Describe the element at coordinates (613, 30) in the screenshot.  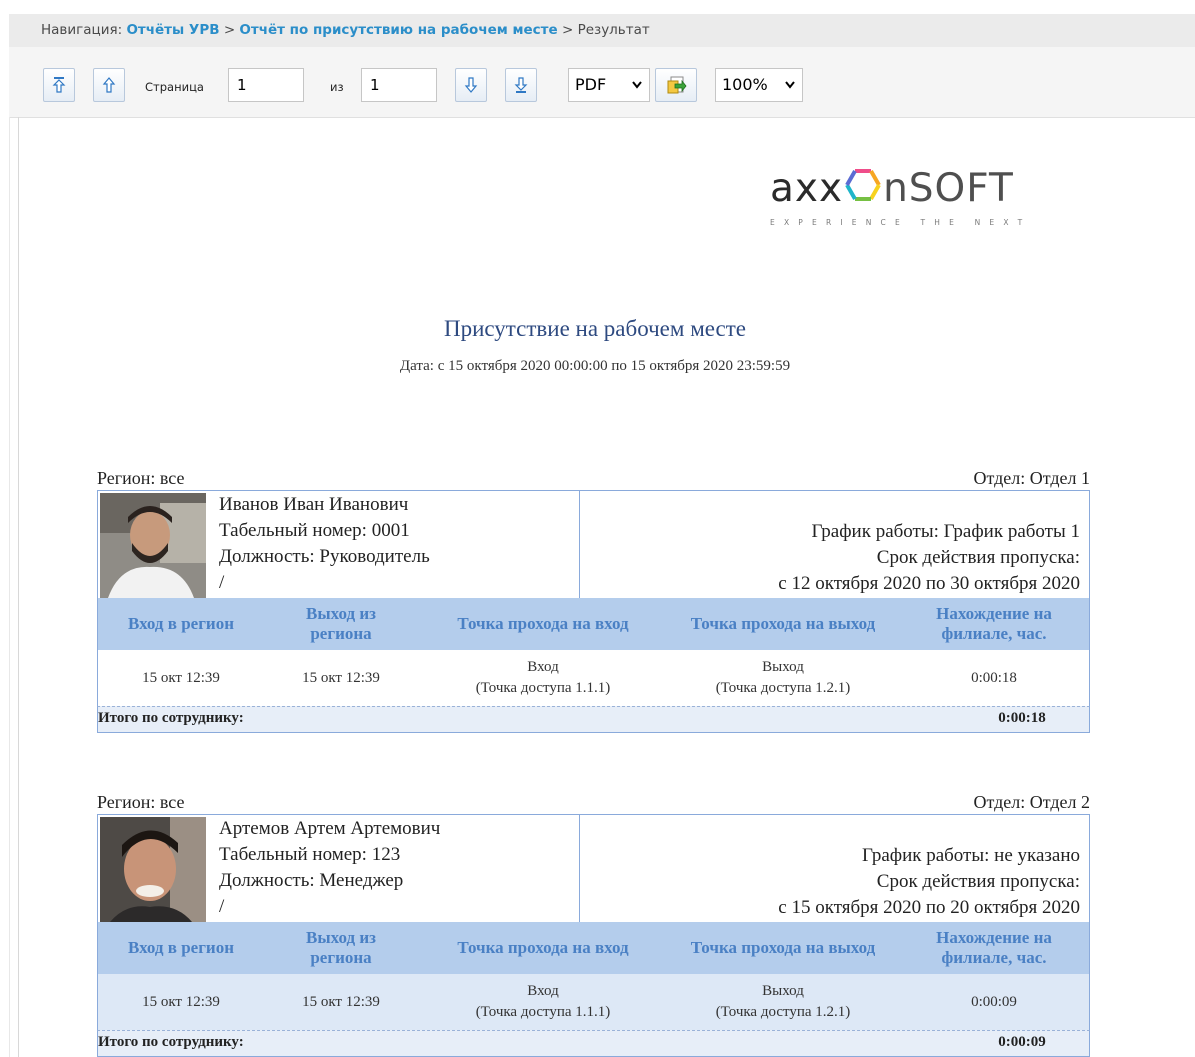
I see `breadcrumb-current: Результат` at that location.